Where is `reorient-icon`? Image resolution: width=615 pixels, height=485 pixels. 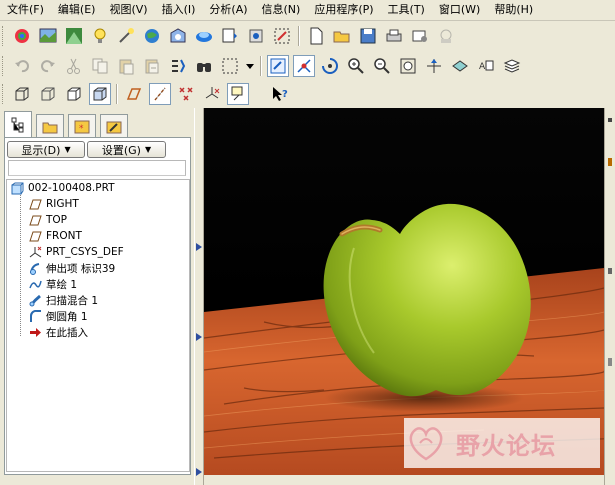
reorient-icon is located at coordinates (434, 66).